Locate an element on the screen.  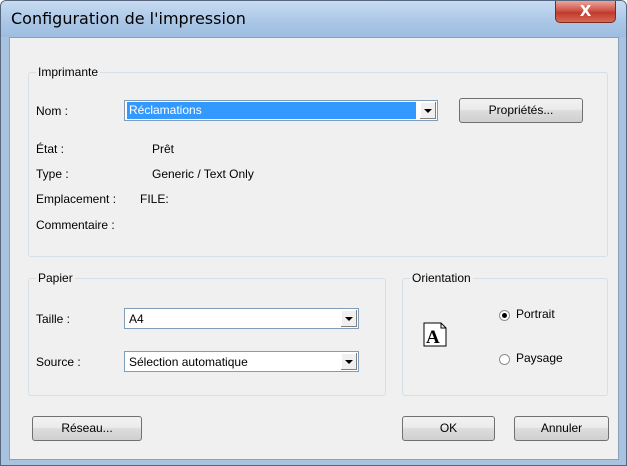
ok-button: OK is located at coordinates (448, 428).